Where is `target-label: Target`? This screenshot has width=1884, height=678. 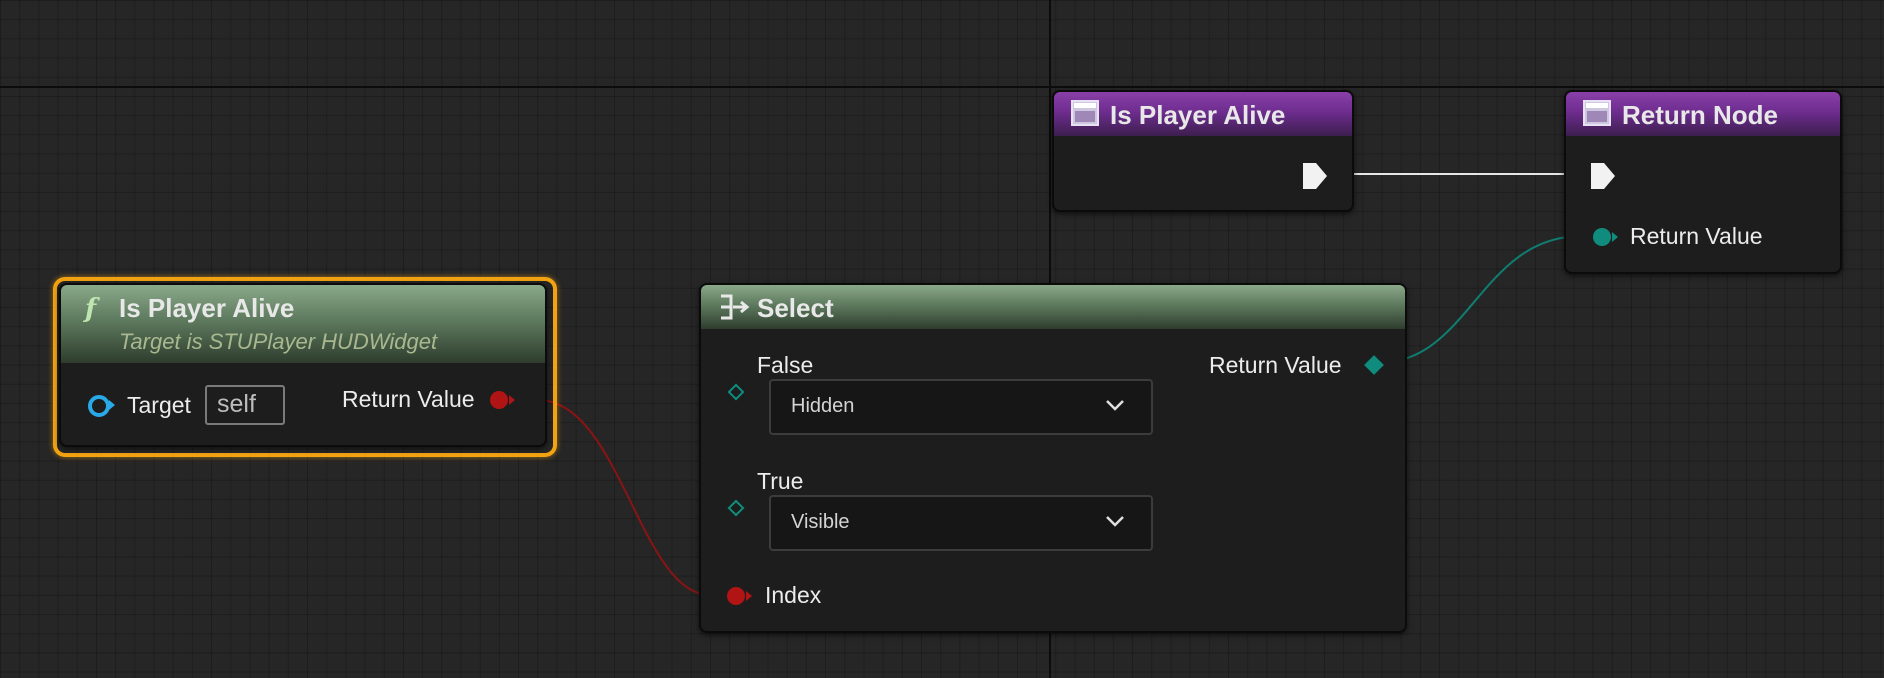
target-label: Target is located at coordinates (159, 405).